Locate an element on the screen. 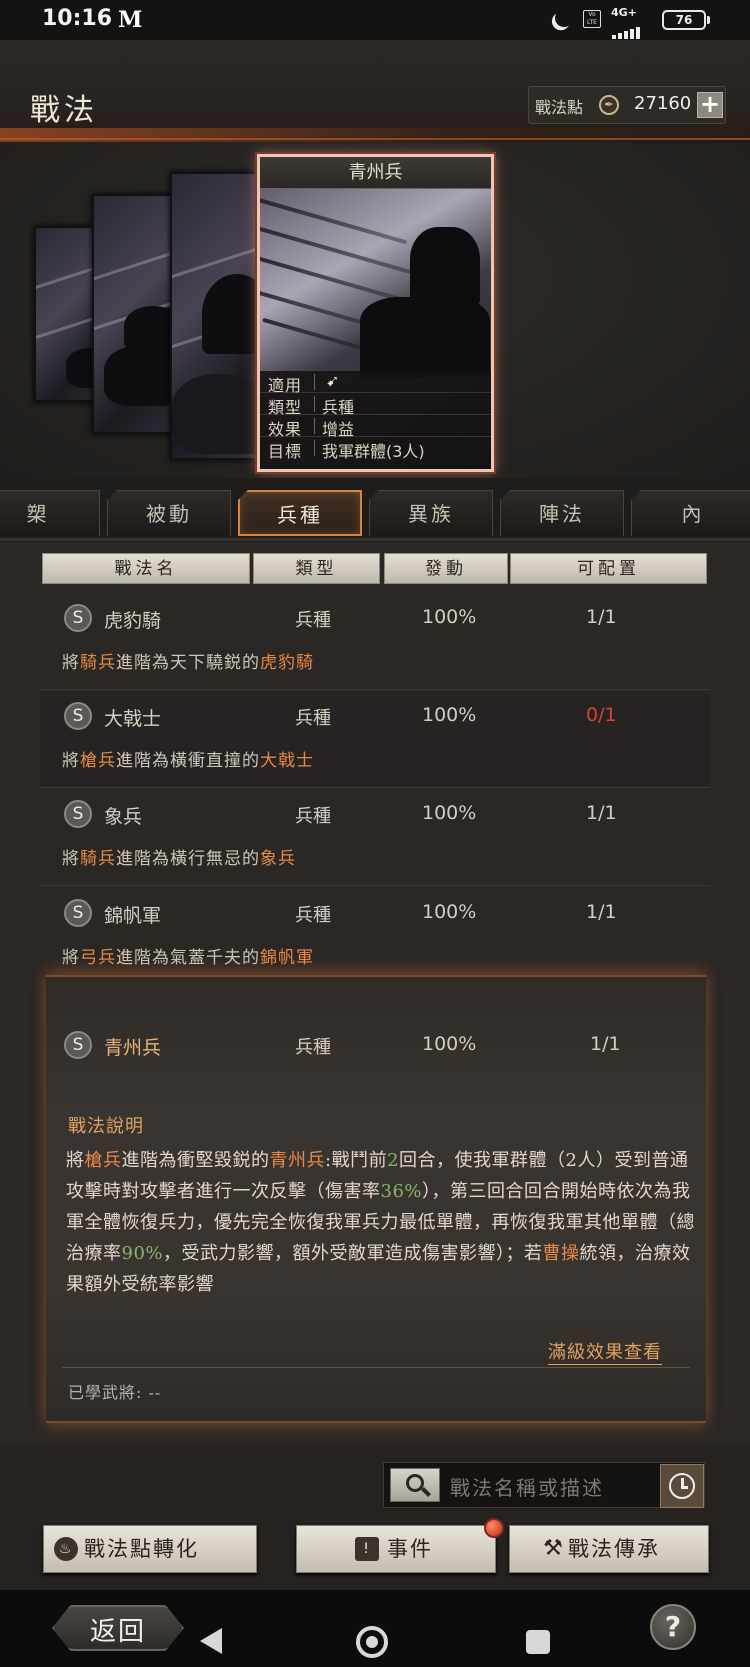  header-glow is located at coordinates (375, 135).